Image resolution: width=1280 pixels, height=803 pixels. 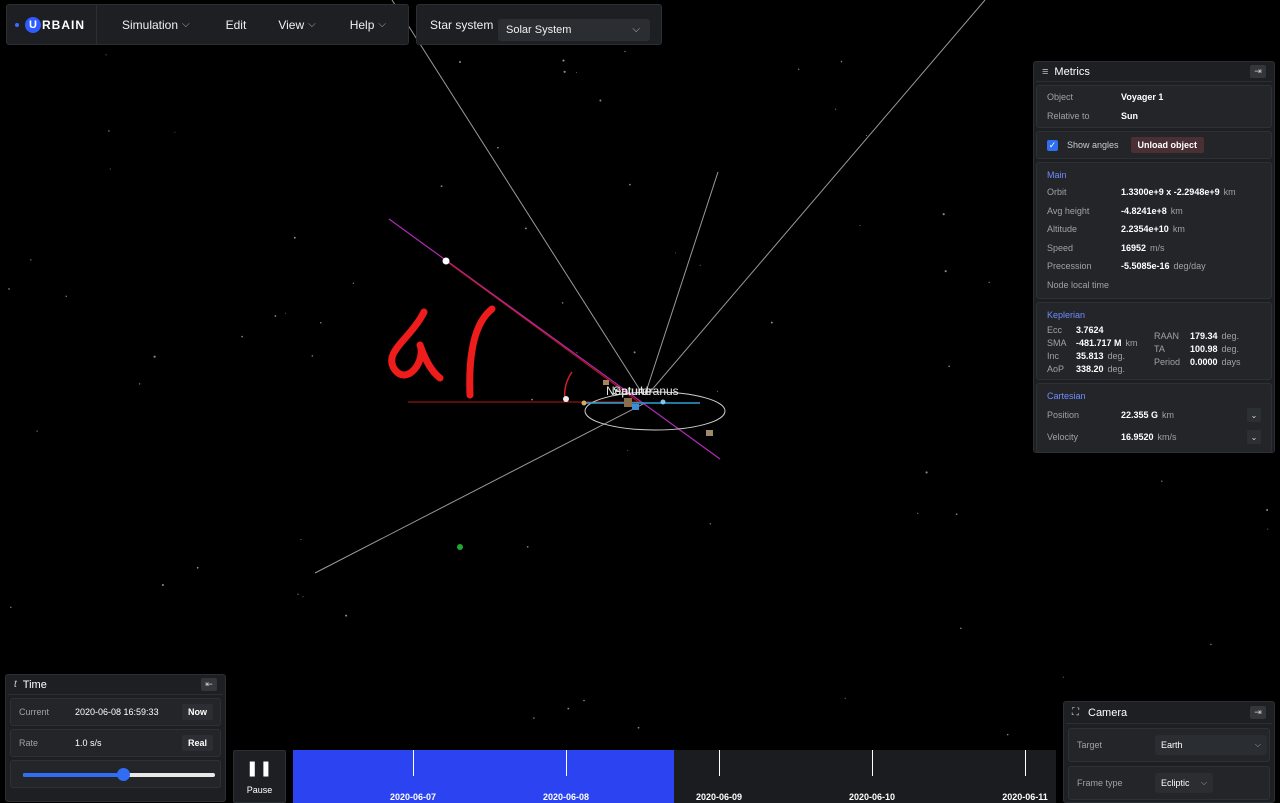 I want to click on metric-label: Speed, so click(x=1060, y=247).